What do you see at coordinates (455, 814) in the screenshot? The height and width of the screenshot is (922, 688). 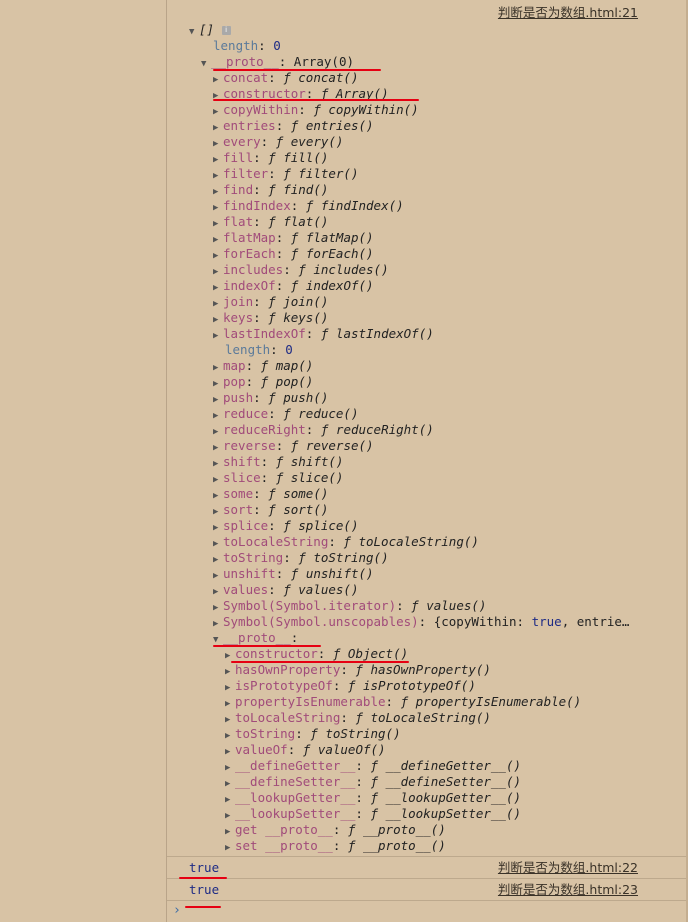 I see `property-row: ▶ __lookupSetter__: ƒ __lookupSetter__()` at bounding box center [455, 814].